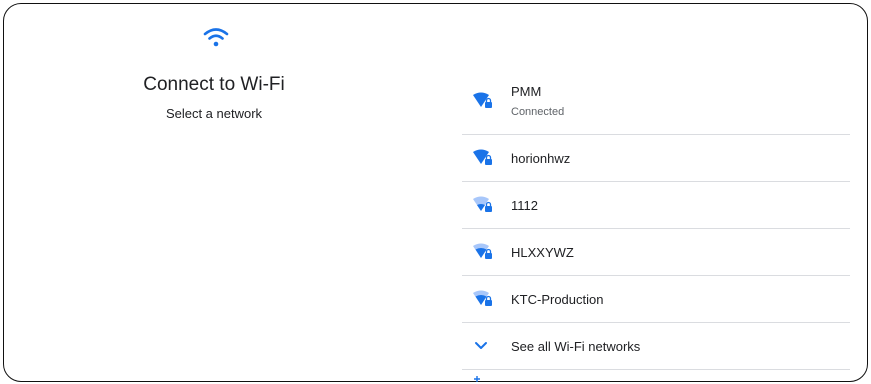  What do you see at coordinates (656, 205) in the screenshot?
I see `network-item-1112: 1112` at bounding box center [656, 205].